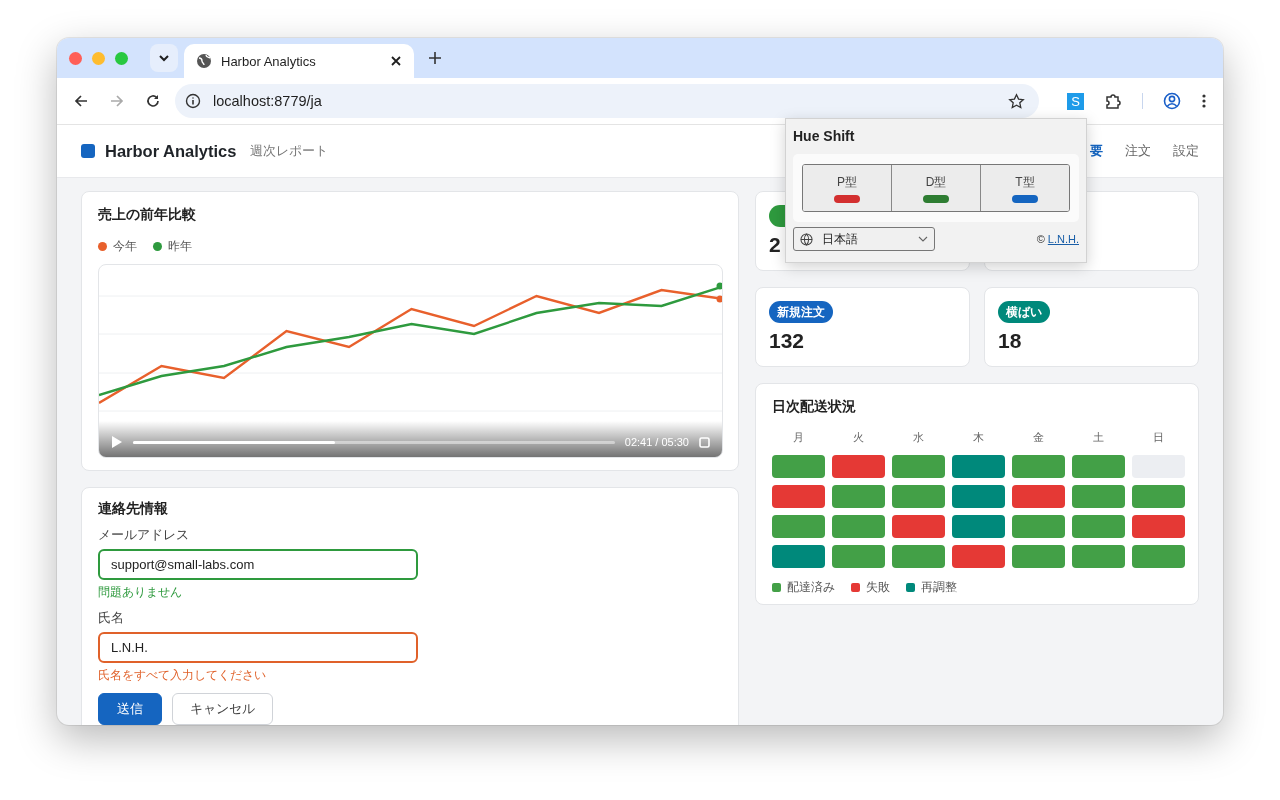 The height and width of the screenshot is (800, 1280). Describe the element at coordinates (258, 564) in the screenshot. I see `text-input: support@small-labs.com` at that location.